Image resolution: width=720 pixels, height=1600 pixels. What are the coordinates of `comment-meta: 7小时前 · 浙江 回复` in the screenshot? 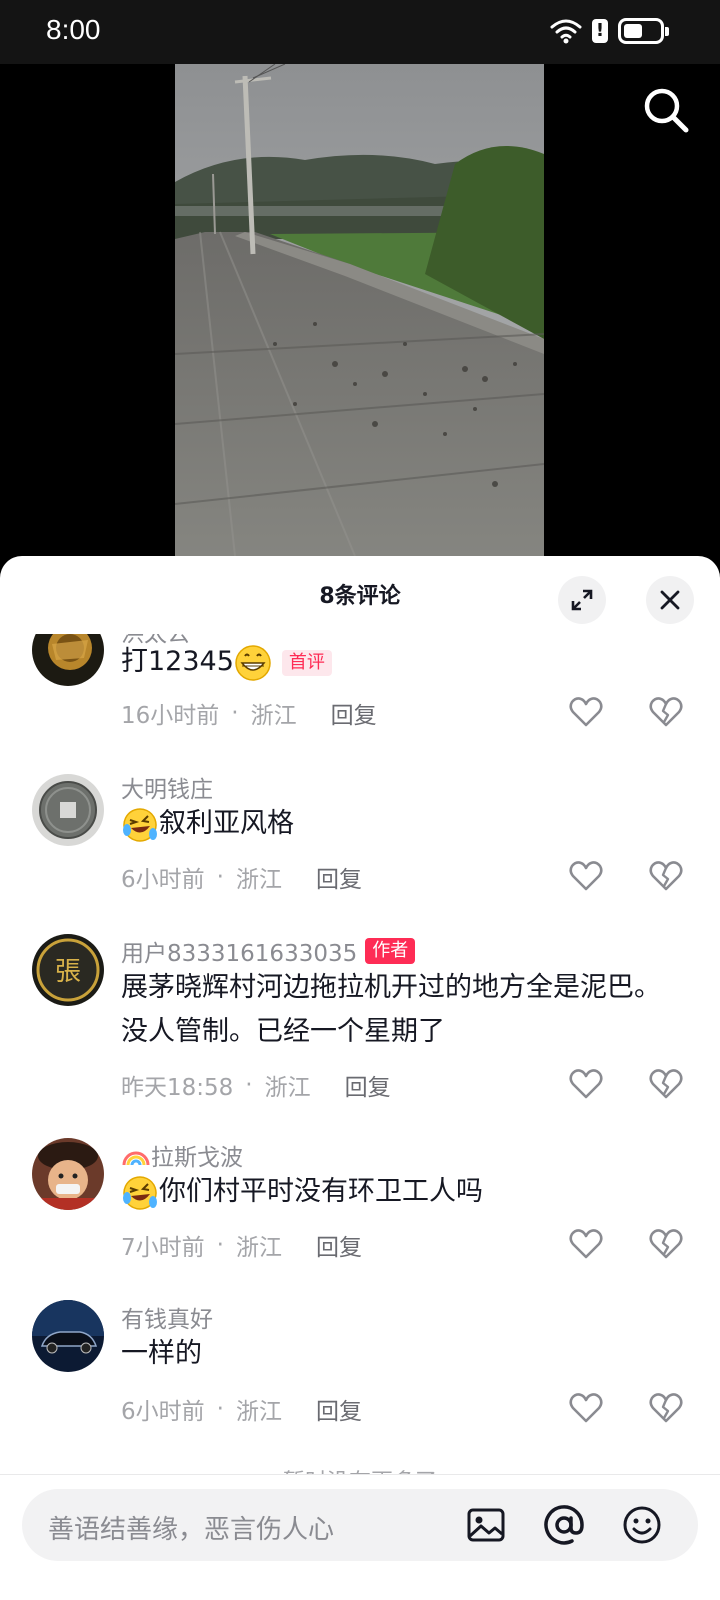 It's located at (241, 1245).